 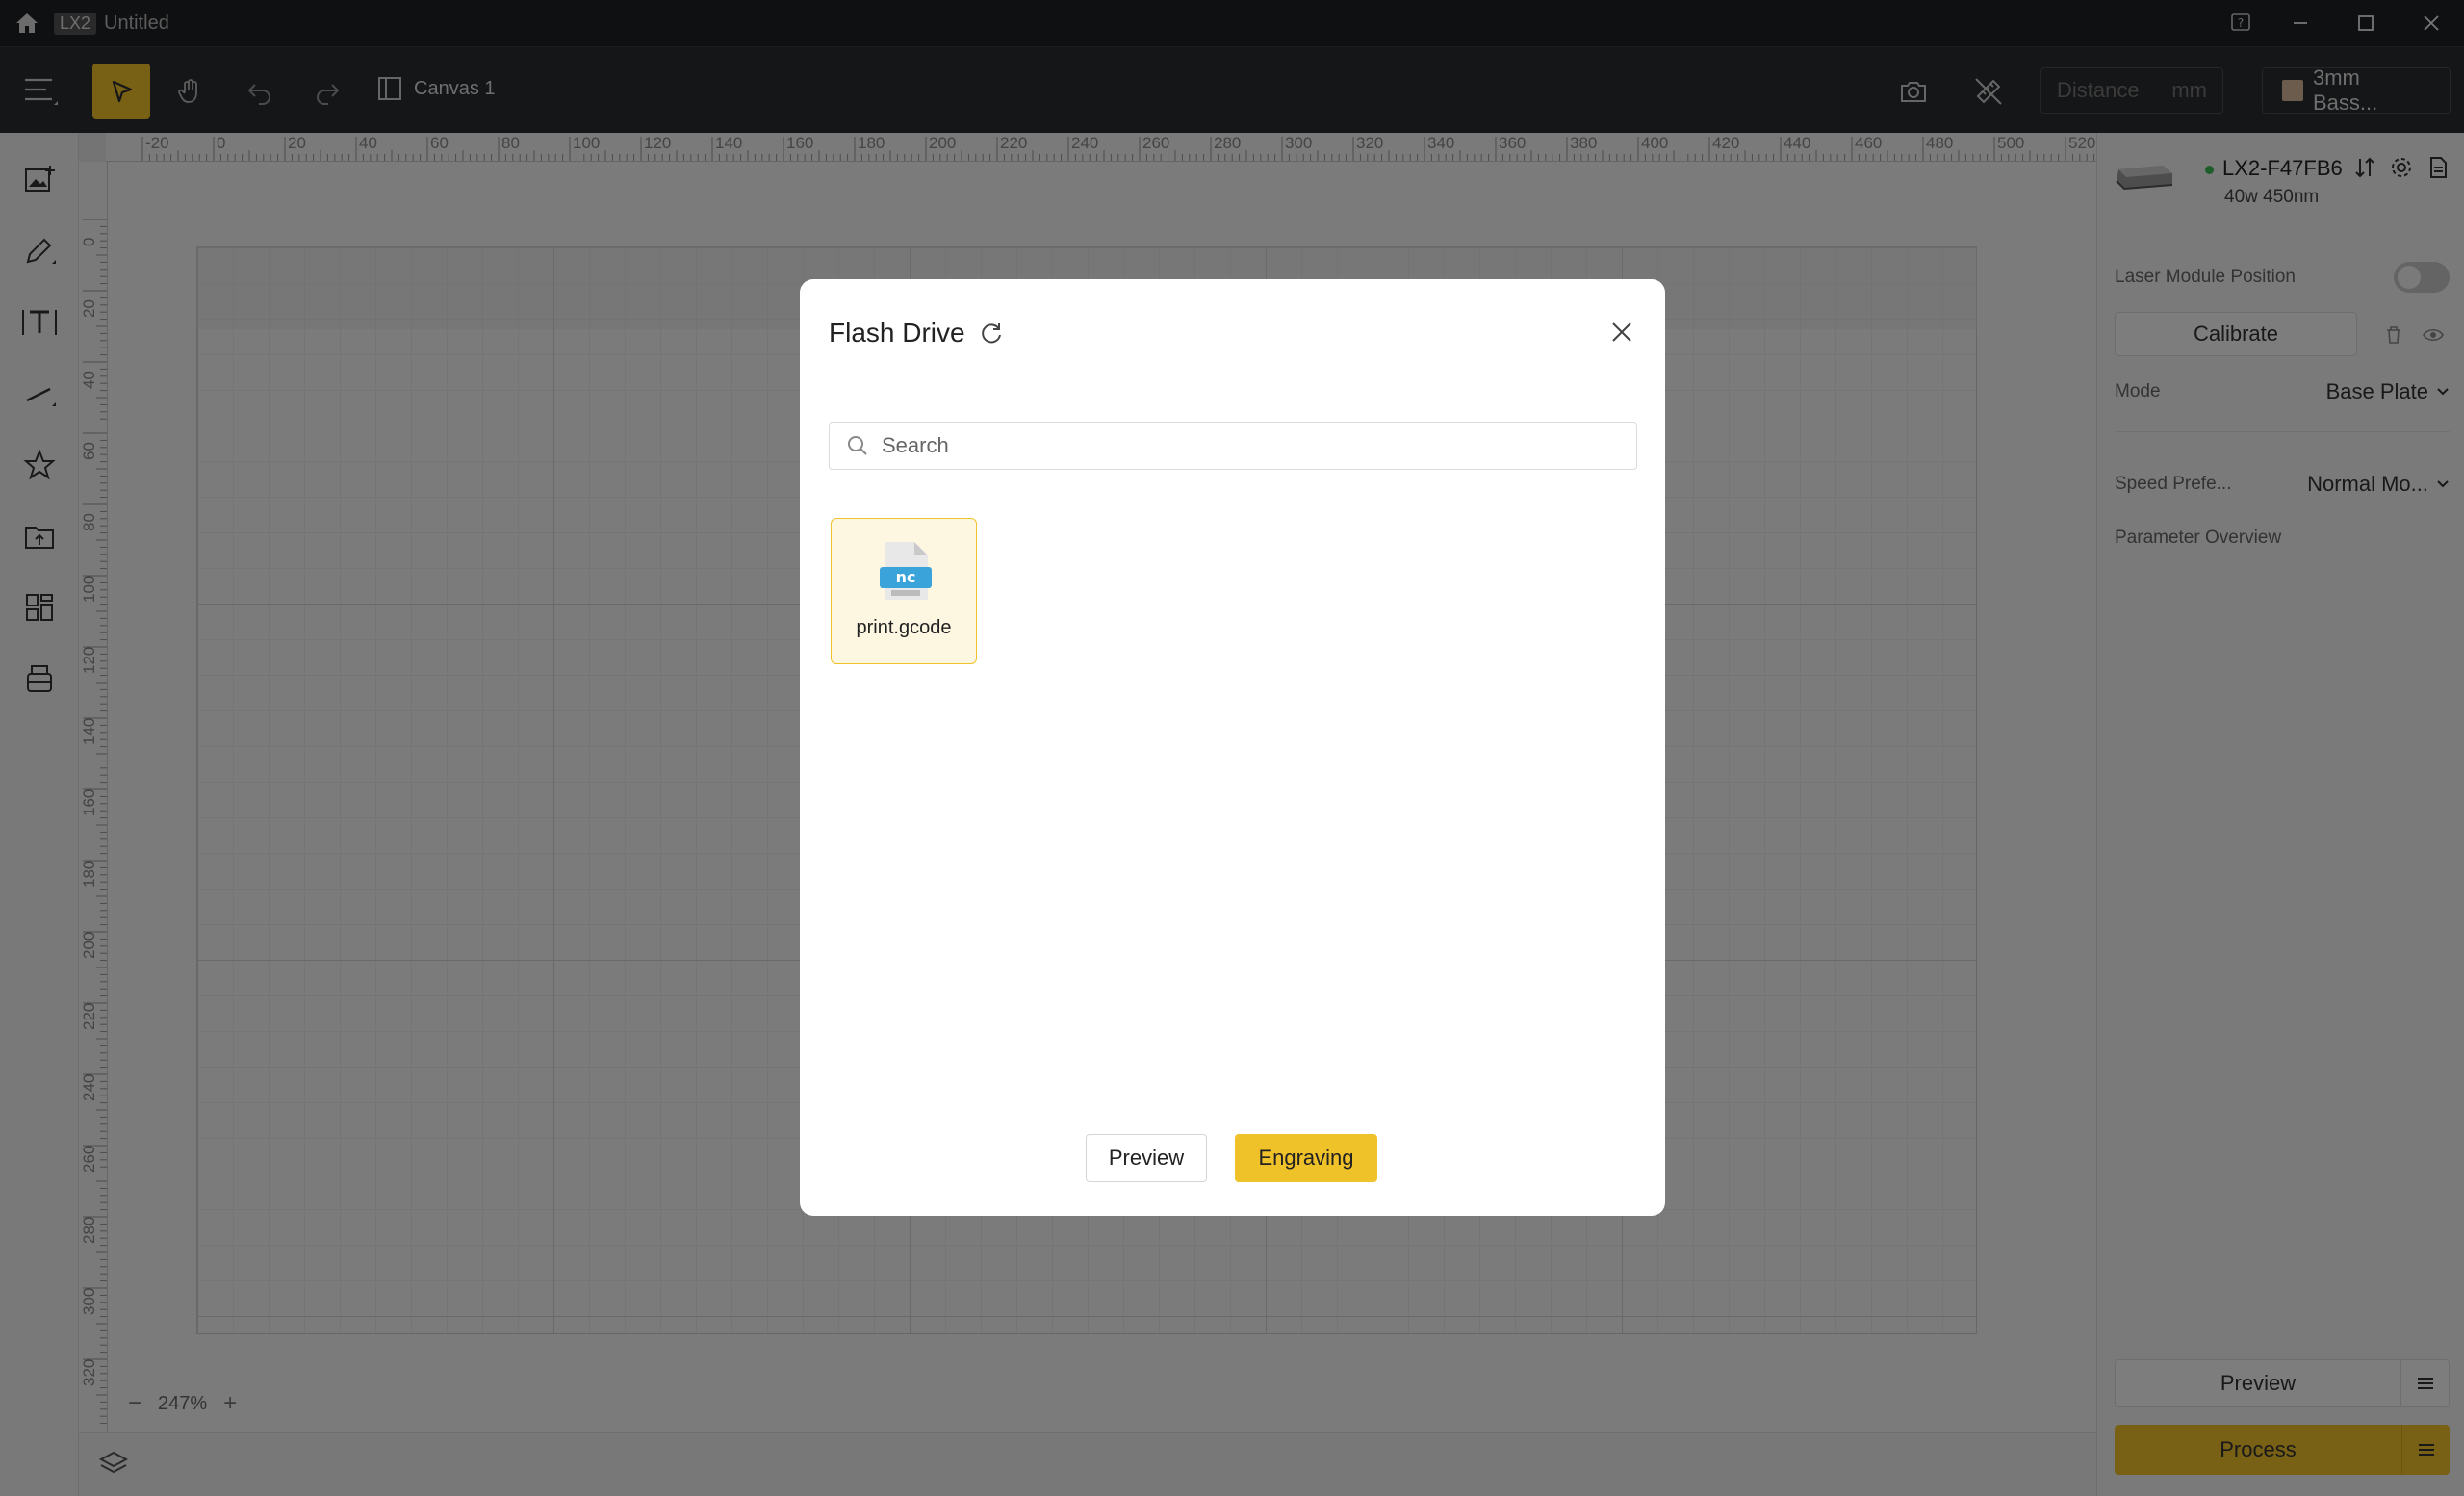 I want to click on file-type-label: nc, so click(x=906, y=577).